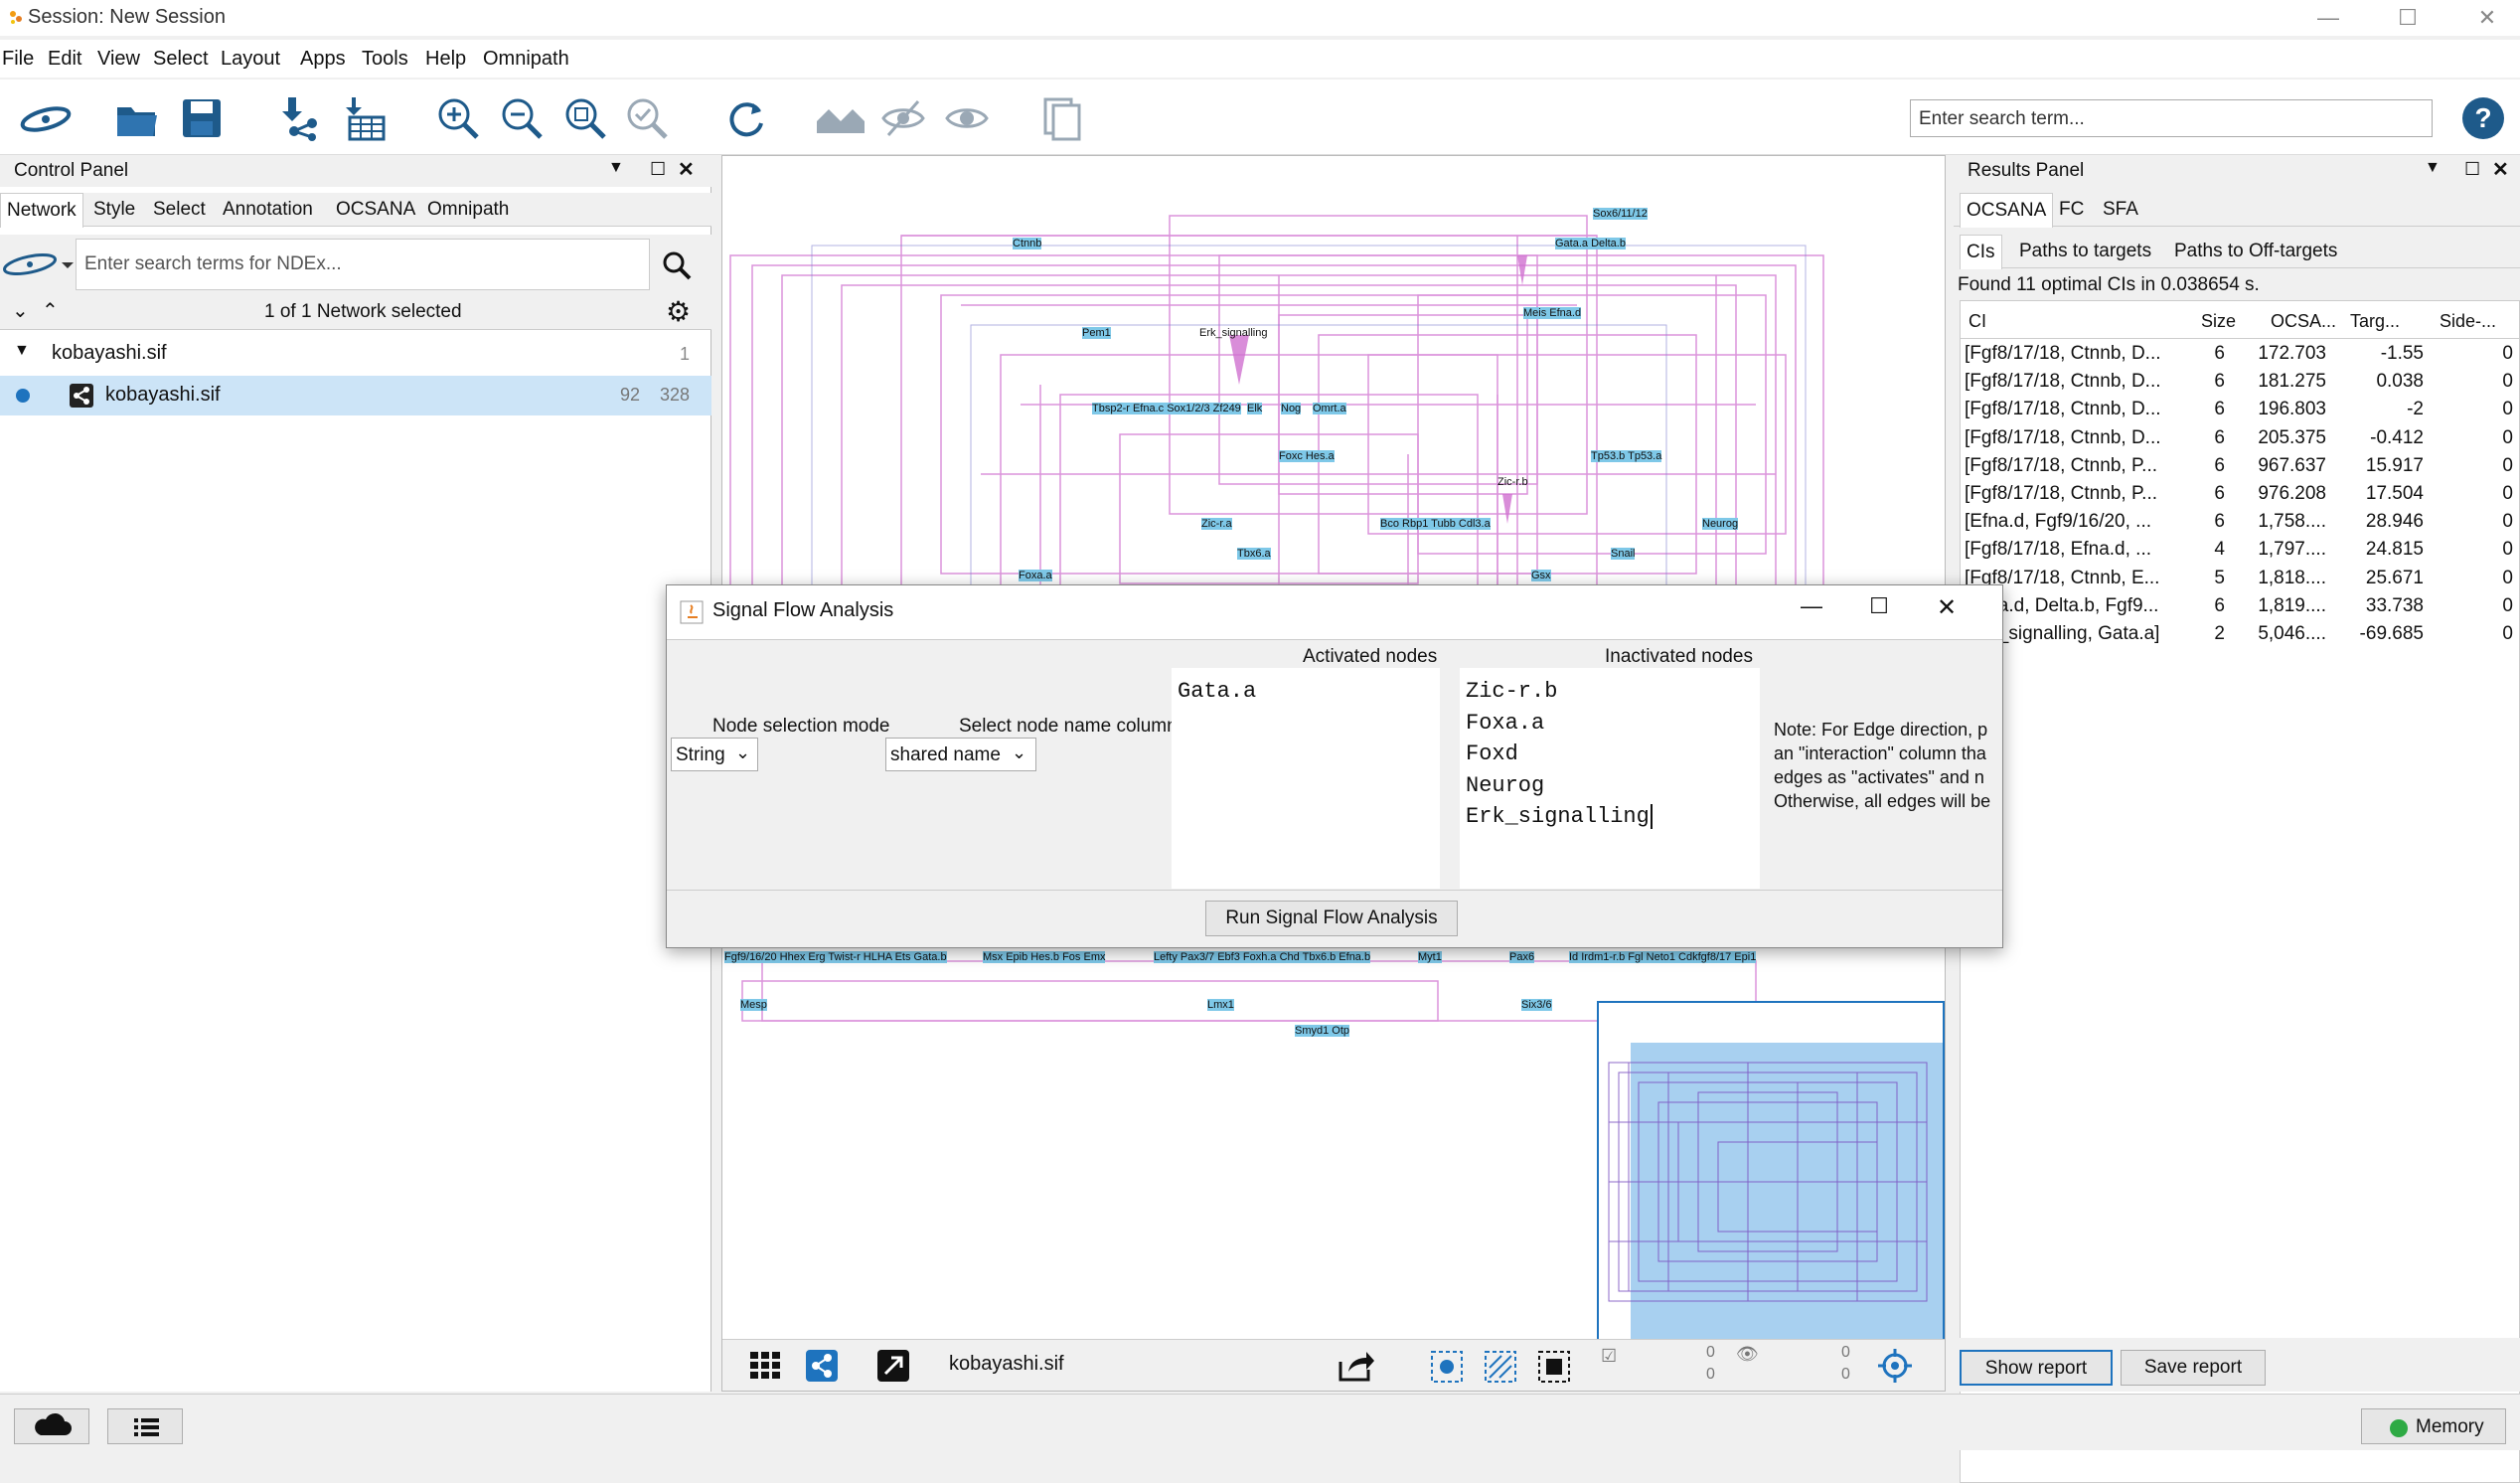 This screenshot has width=2520, height=1483. Describe the element at coordinates (715, 754) in the screenshot. I see `node-selection-mode-select: String ⌄` at that location.